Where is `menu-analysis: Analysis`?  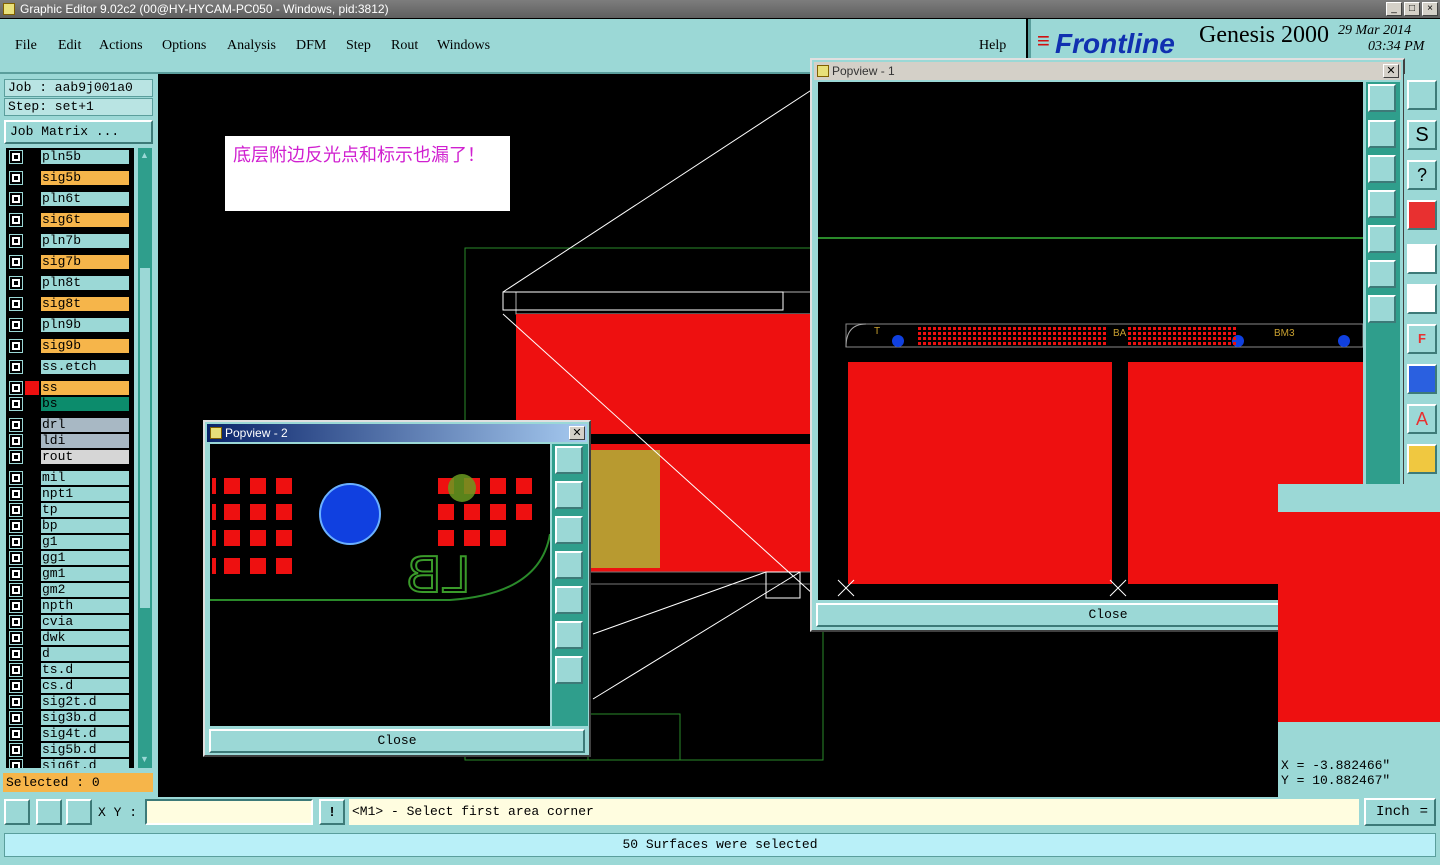 menu-analysis: Analysis is located at coordinates (251, 46).